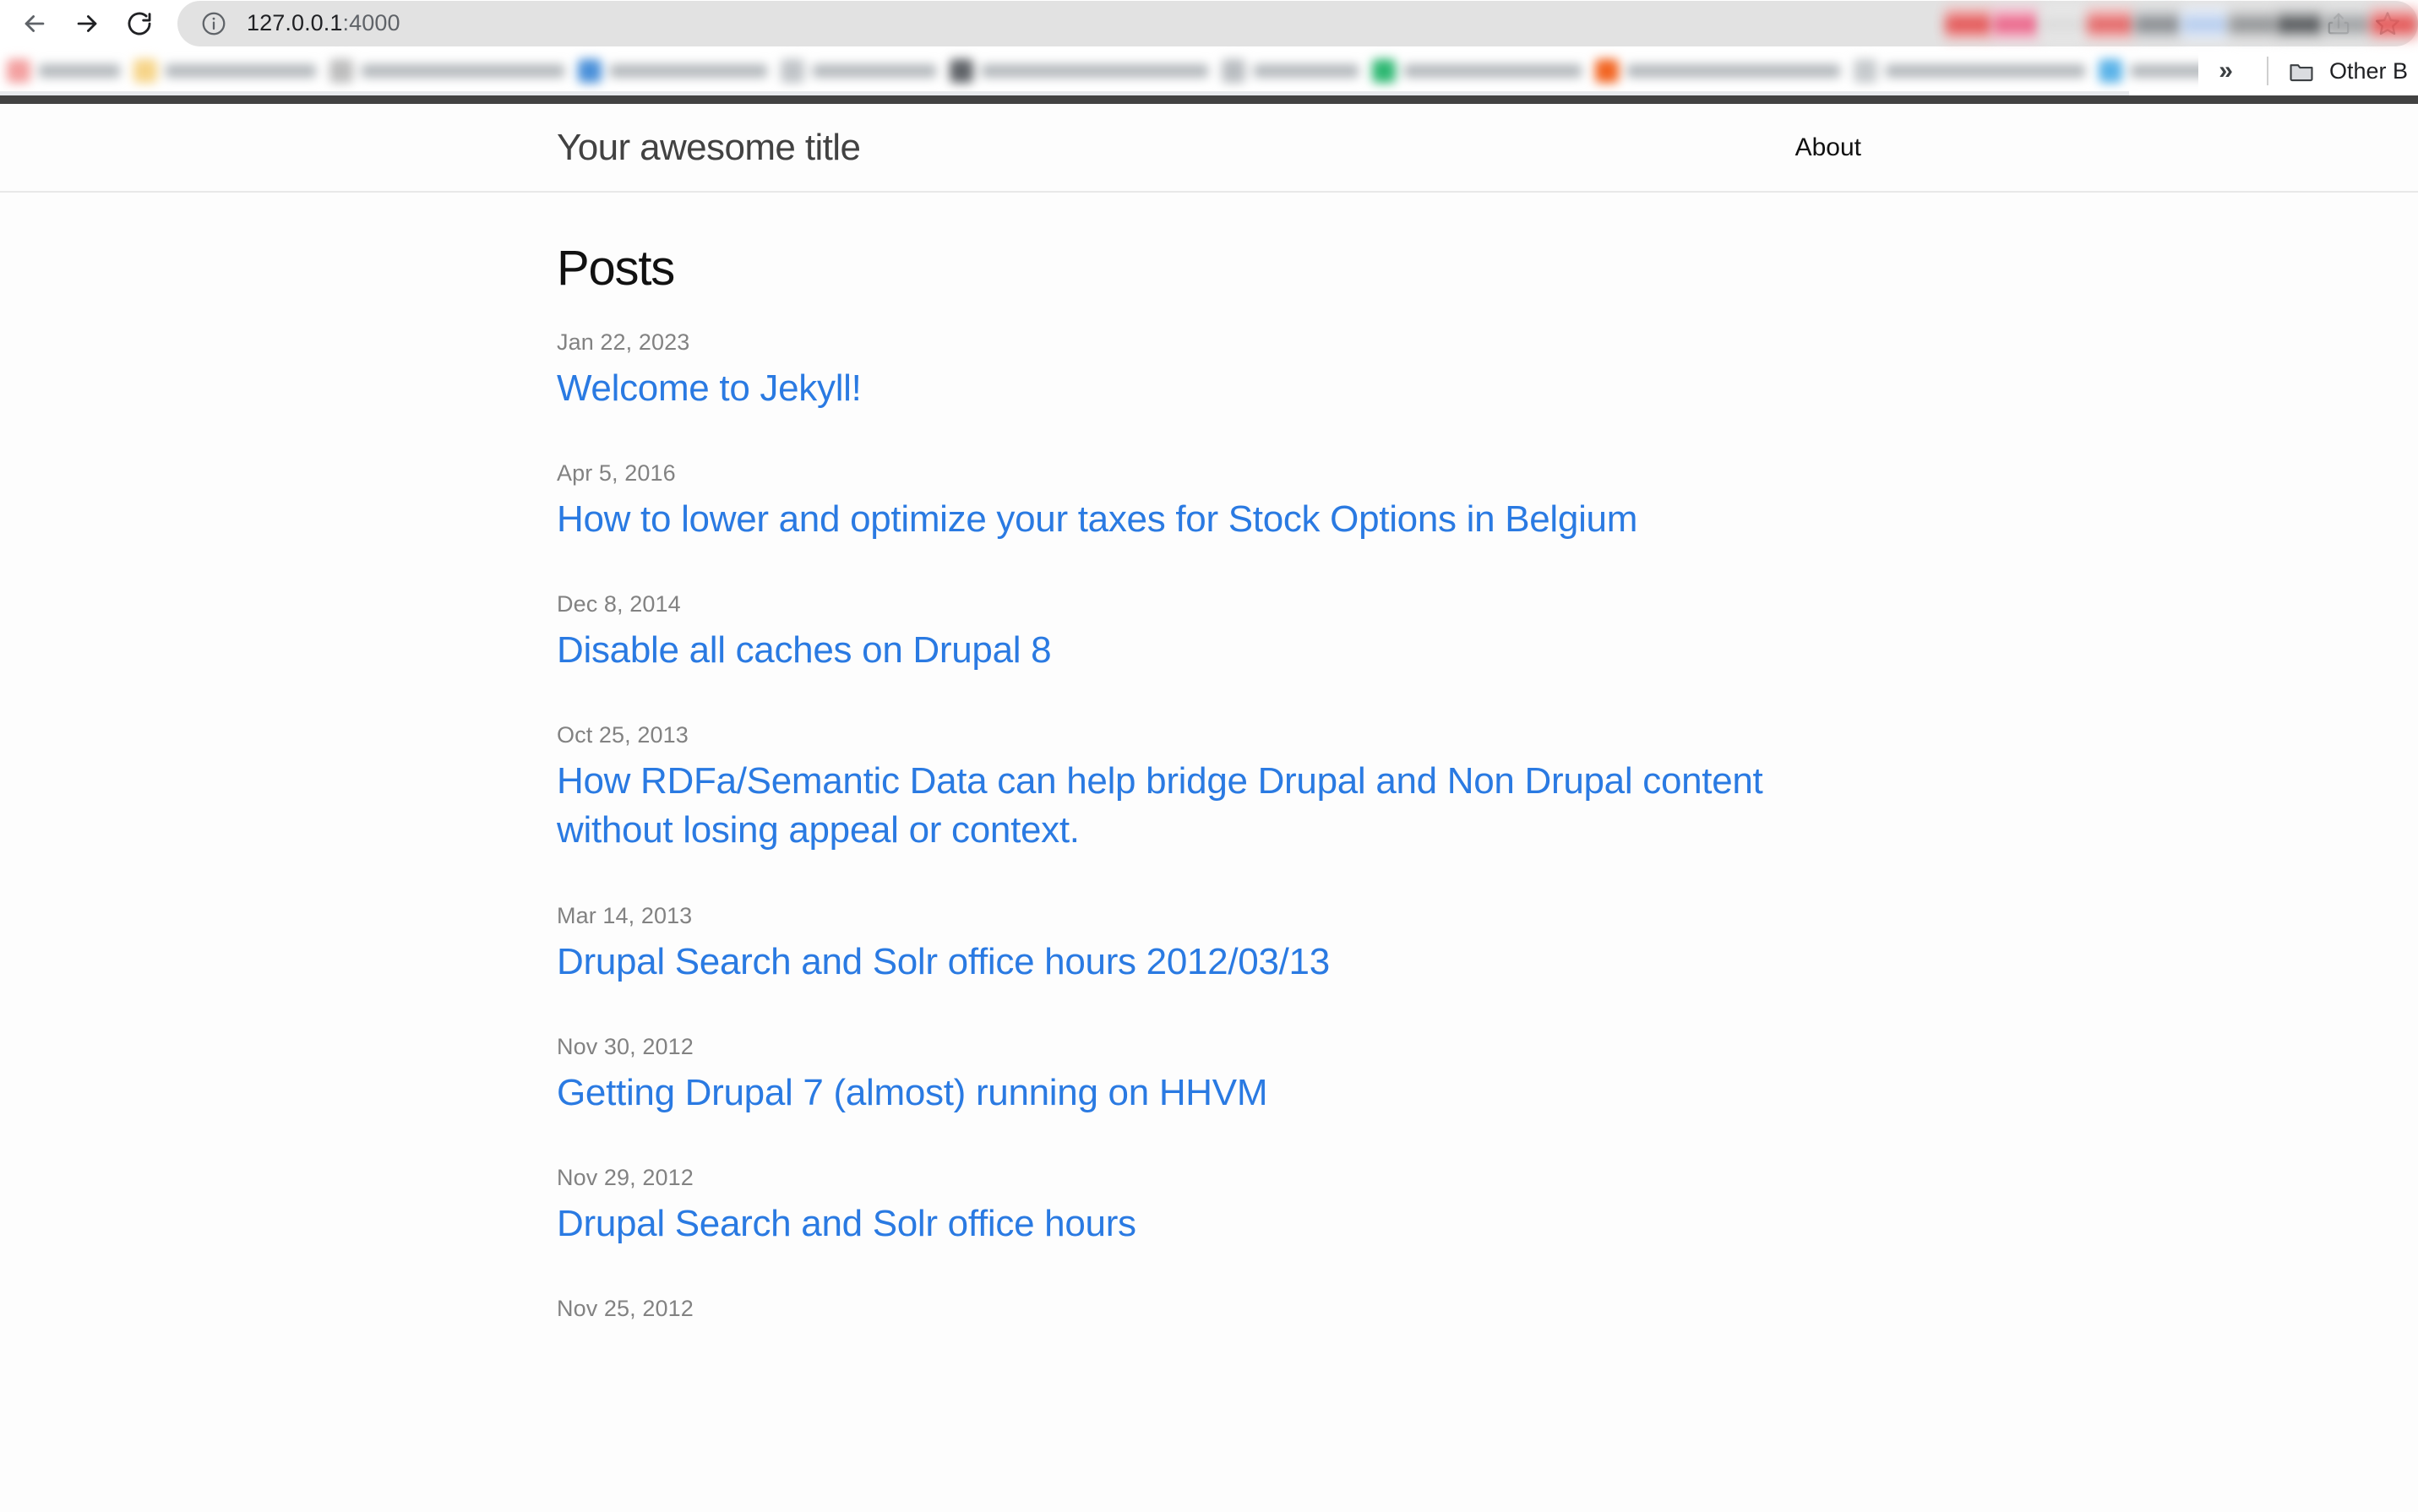 The height and width of the screenshot is (1512, 2418). Describe the element at coordinates (1209, 148) in the screenshot. I see `site-header: Your awesome title About` at that location.